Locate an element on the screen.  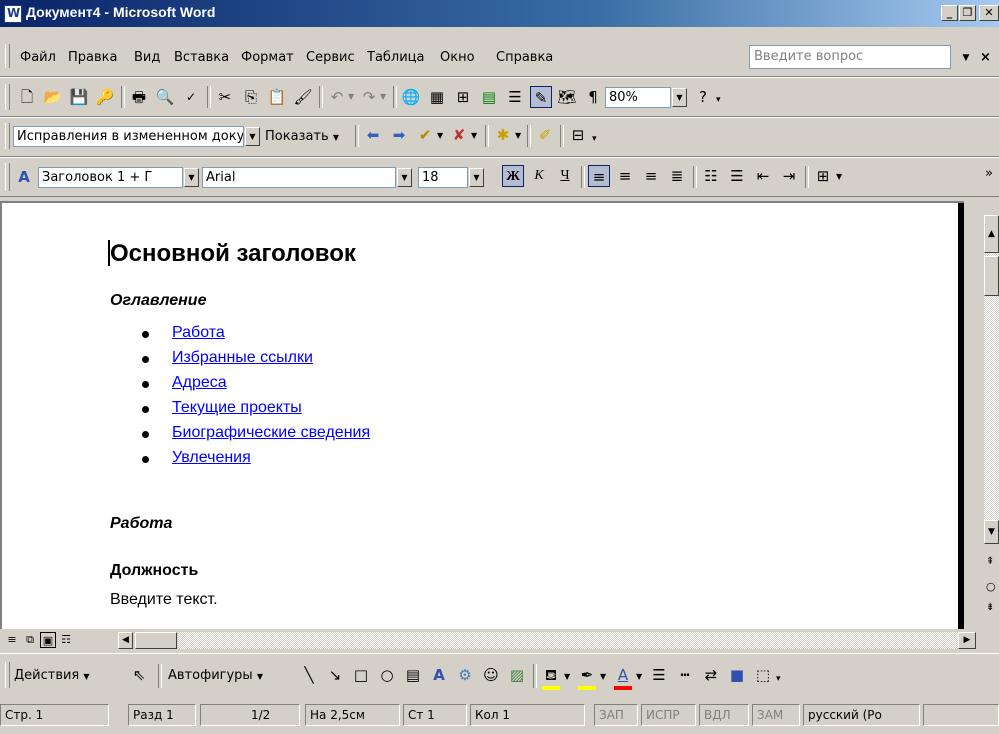
display-for-review-combo: Исправления в измененном докумен is located at coordinates (128, 136).